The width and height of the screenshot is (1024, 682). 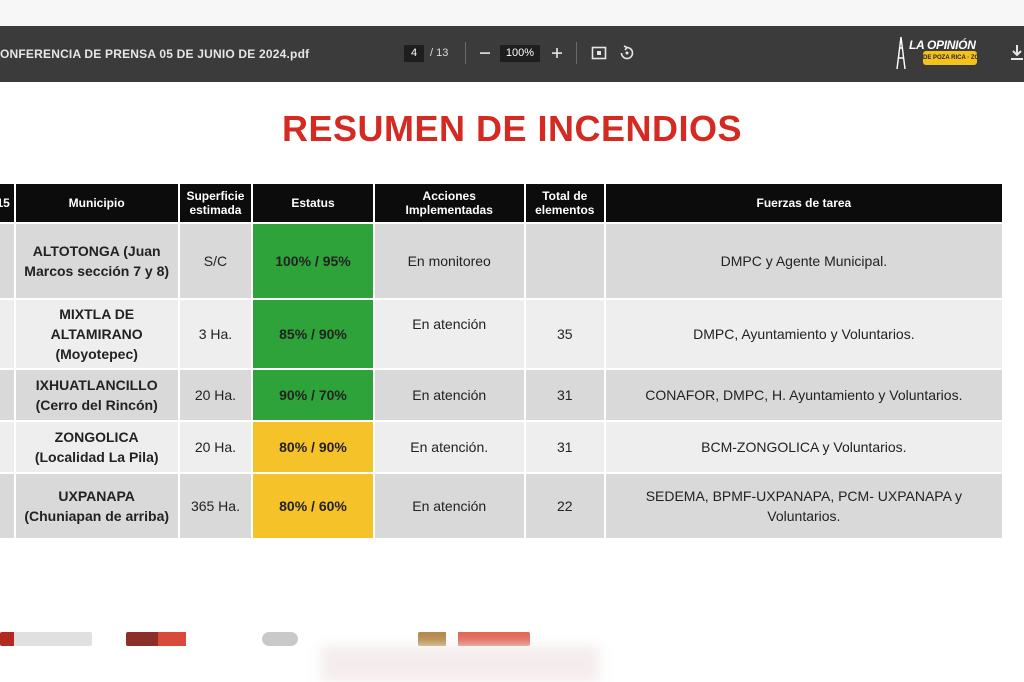 What do you see at coordinates (564, 506) in the screenshot?
I see `cell-total: 22` at bounding box center [564, 506].